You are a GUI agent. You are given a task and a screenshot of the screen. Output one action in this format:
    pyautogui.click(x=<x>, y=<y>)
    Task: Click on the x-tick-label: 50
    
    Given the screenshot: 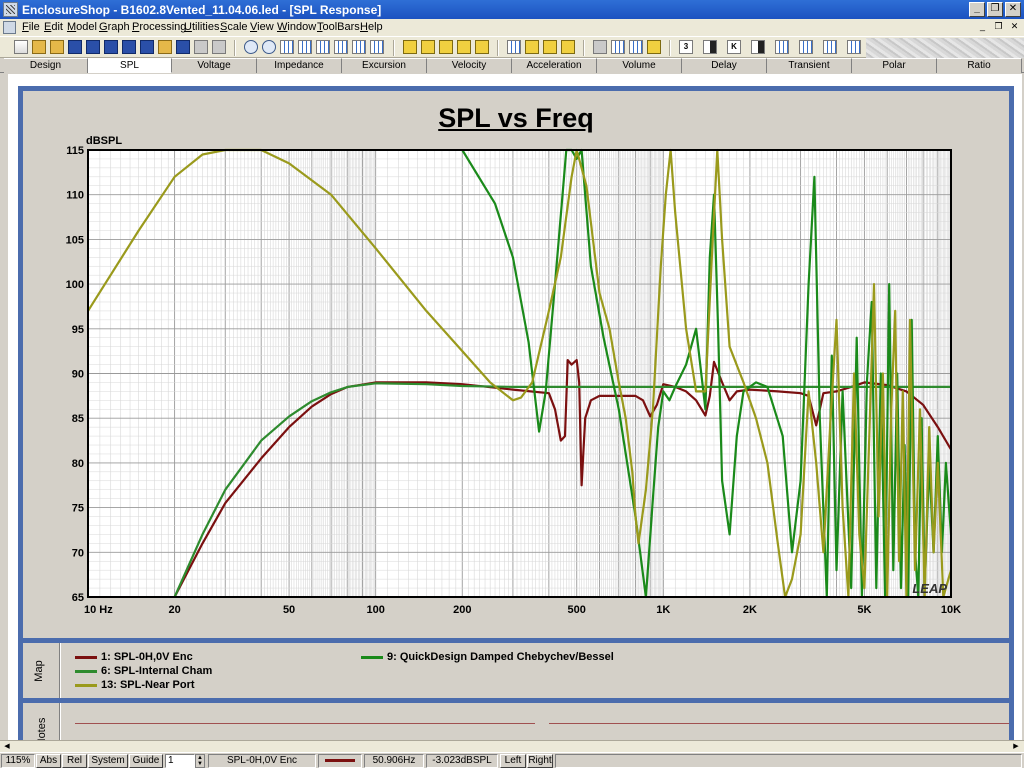 What is the action you would take?
    pyautogui.click(x=289, y=610)
    